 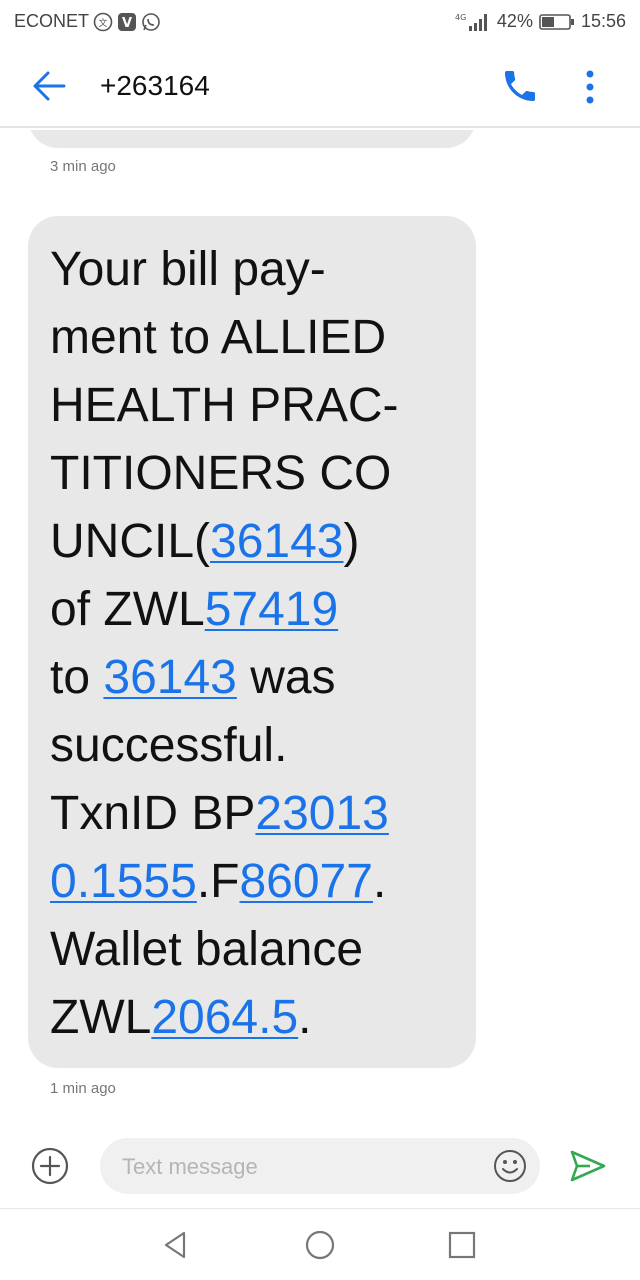 What do you see at coordinates (176, 1245) in the screenshot?
I see `back-nav-icon` at bounding box center [176, 1245].